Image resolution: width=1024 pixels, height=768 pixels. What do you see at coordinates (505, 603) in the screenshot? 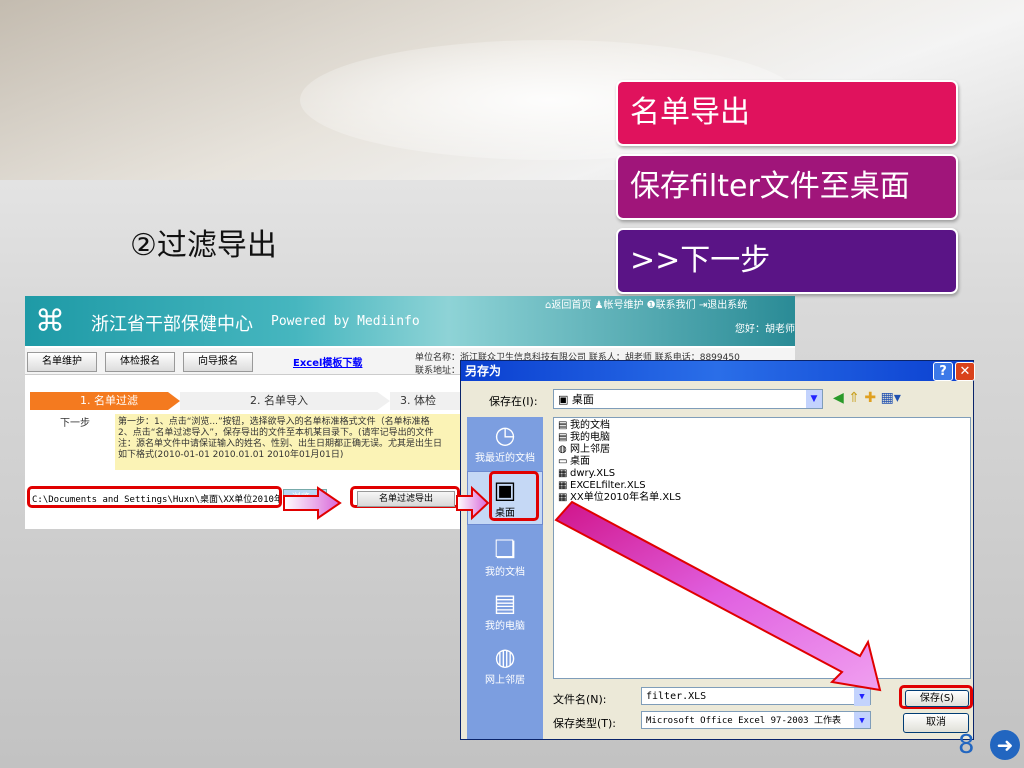
I see `my-computer-icon: ▤` at bounding box center [505, 603].